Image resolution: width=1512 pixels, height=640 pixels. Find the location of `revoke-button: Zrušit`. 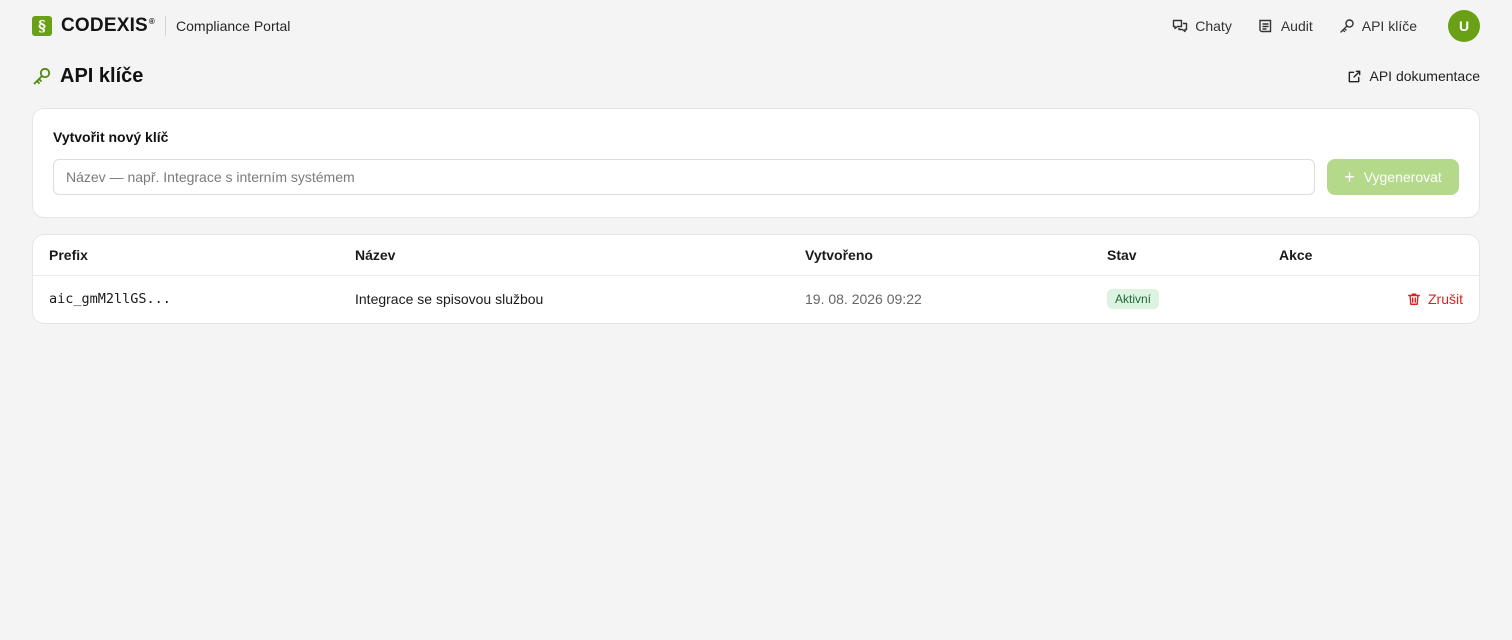

revoke-button: Zrušit is located at coordinates (1371, 299).